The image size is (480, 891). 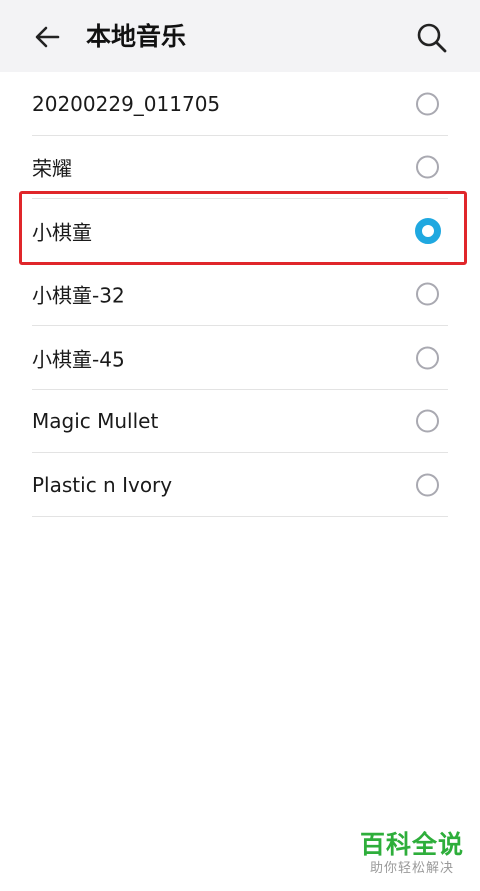 What do you see at coordinates (136, 36) in the screenshot?
I see `page-title: 本地音乐` at bounding box center [136, 36].